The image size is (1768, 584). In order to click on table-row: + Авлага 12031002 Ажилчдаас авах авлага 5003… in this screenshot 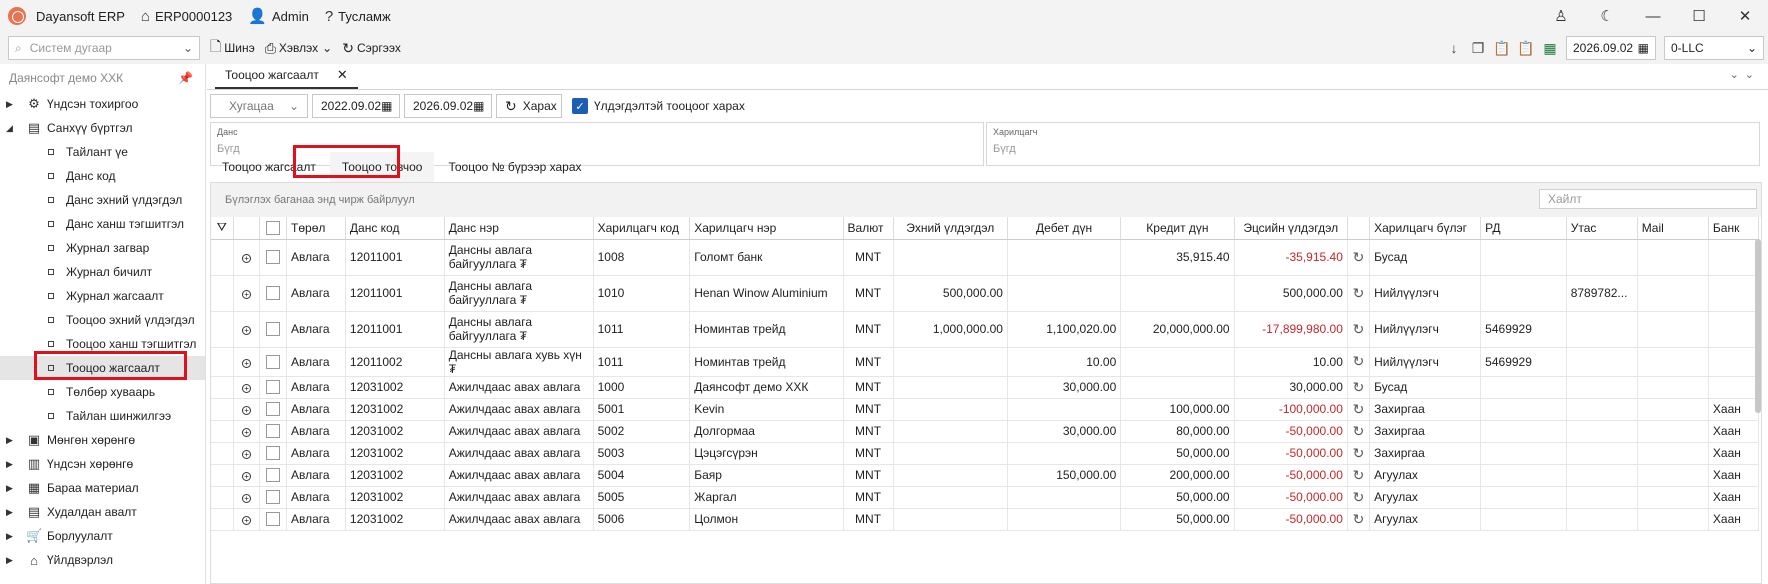, I will do `click(985, 453)`.